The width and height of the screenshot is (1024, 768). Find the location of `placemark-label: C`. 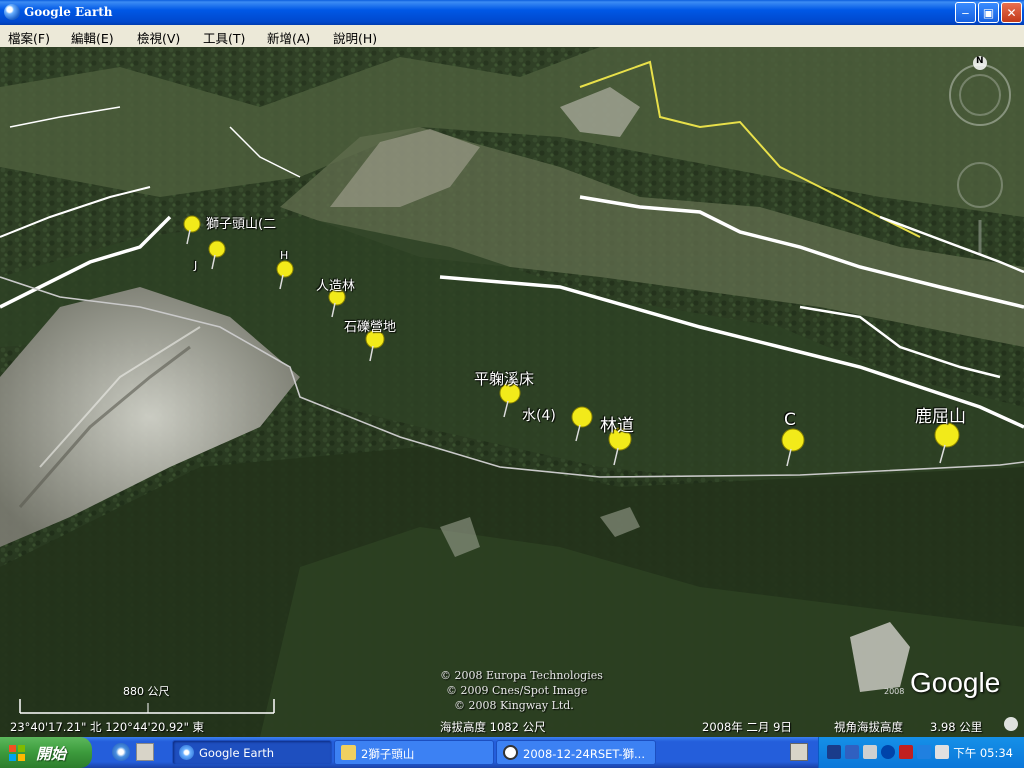

placemark-label: C is located at coordinates (790, 420).